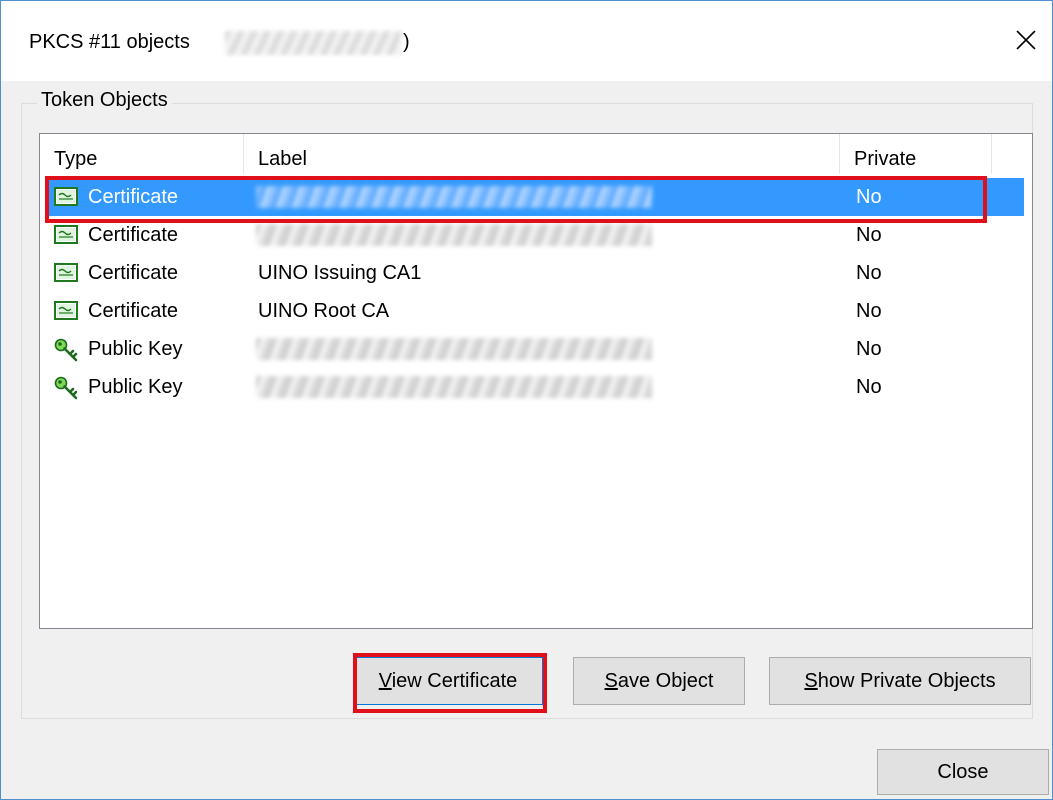  What do you see at coordinates (916, 154) in the screenshot?
I see `column-header-private: Private` at bounding box center [916, 154].